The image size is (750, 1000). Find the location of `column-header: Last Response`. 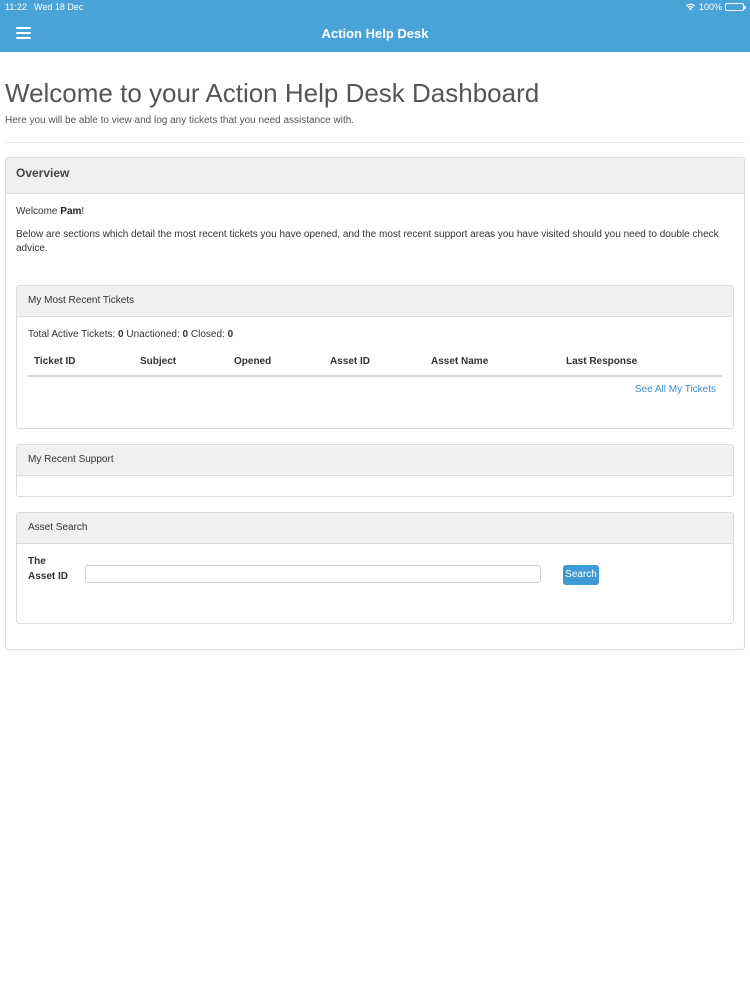

column-header: Last Response is located at coordinates (601, 361).